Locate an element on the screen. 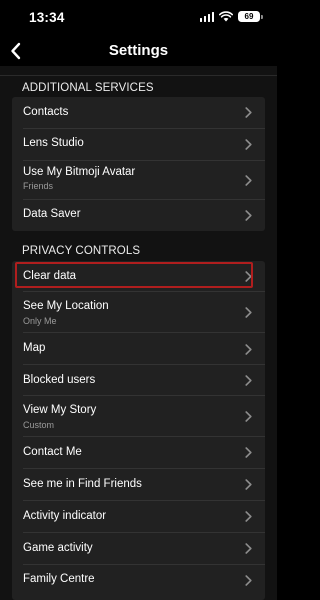  settings-row-see-my-location: See My Location Only Me is located at coordinates (138, 312).